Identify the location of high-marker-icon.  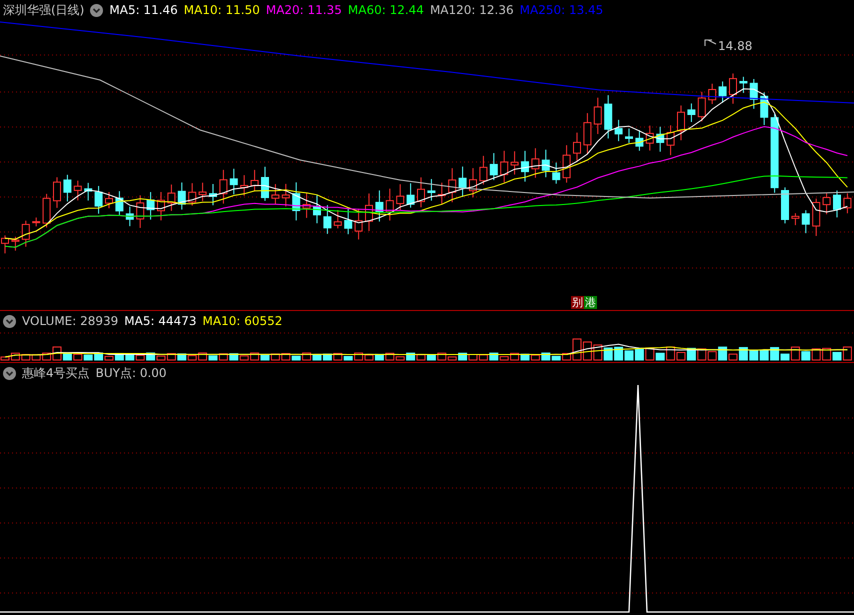
(710, 43).